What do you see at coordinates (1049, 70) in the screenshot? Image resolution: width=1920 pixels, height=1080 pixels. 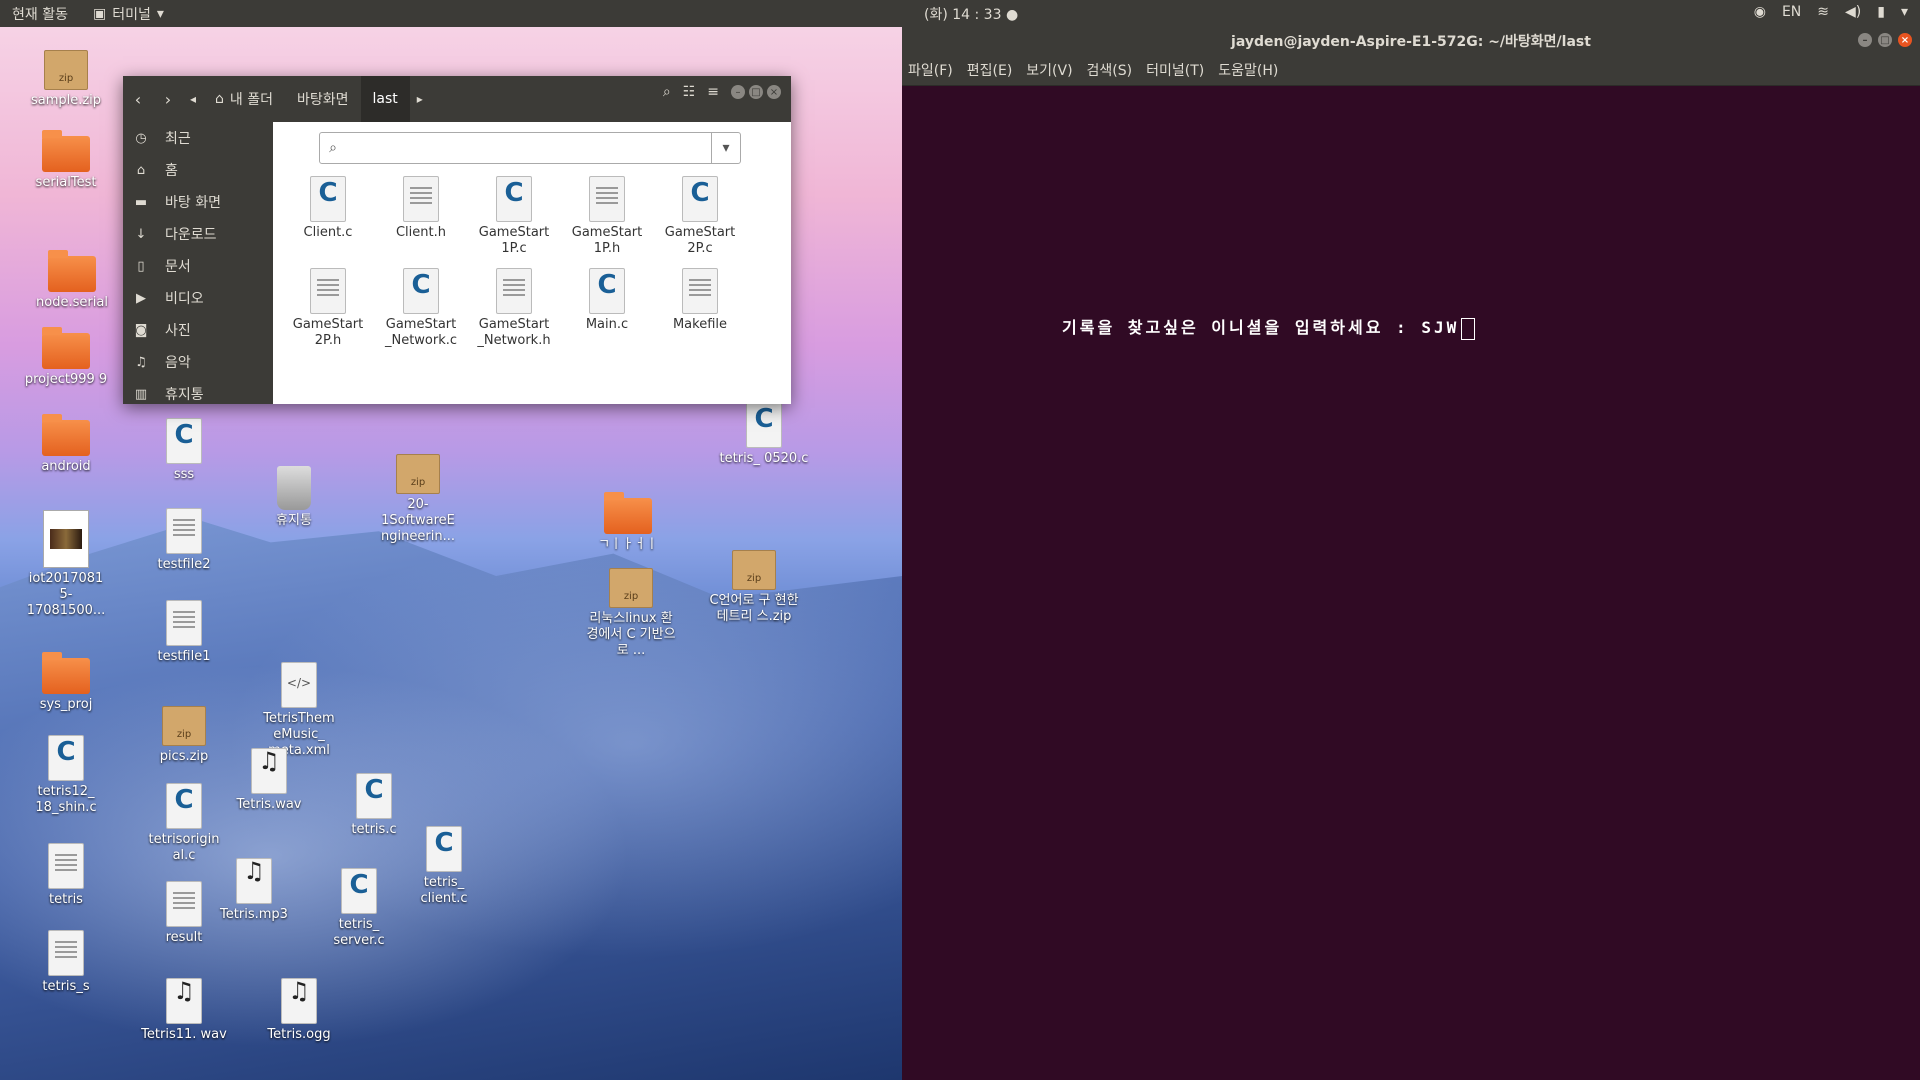 I see `menu-view: 보기(V)` at bounding box center [1049, 70].